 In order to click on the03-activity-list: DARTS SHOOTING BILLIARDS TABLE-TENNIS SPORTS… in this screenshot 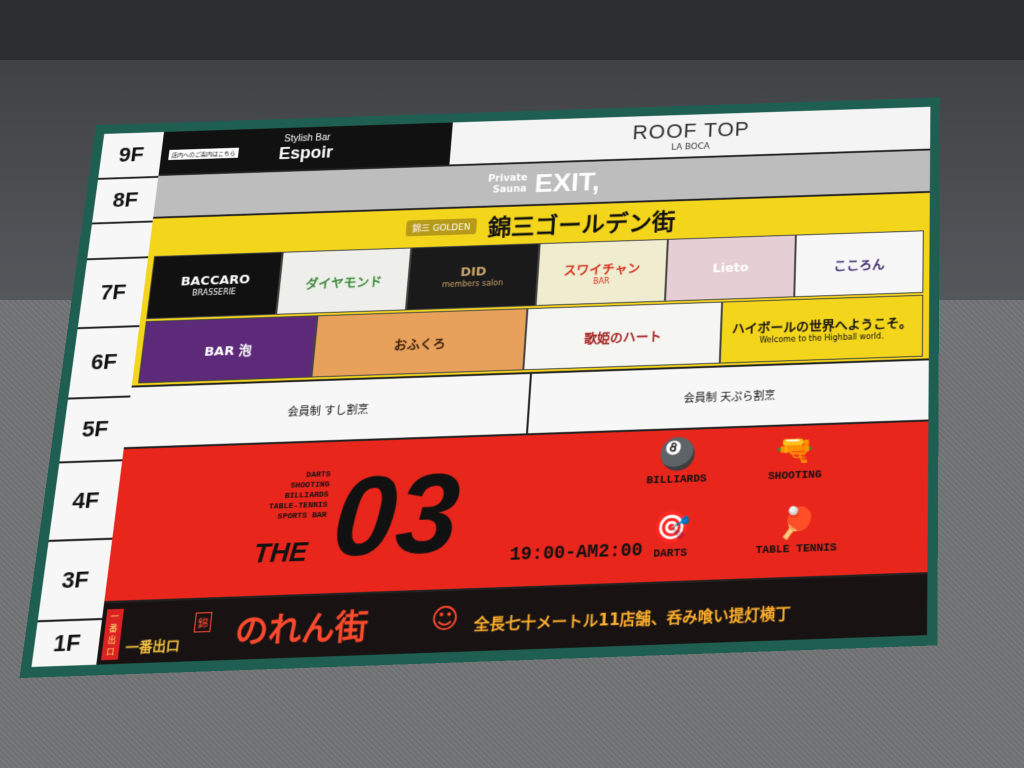, I will do `click(299, 496)`.